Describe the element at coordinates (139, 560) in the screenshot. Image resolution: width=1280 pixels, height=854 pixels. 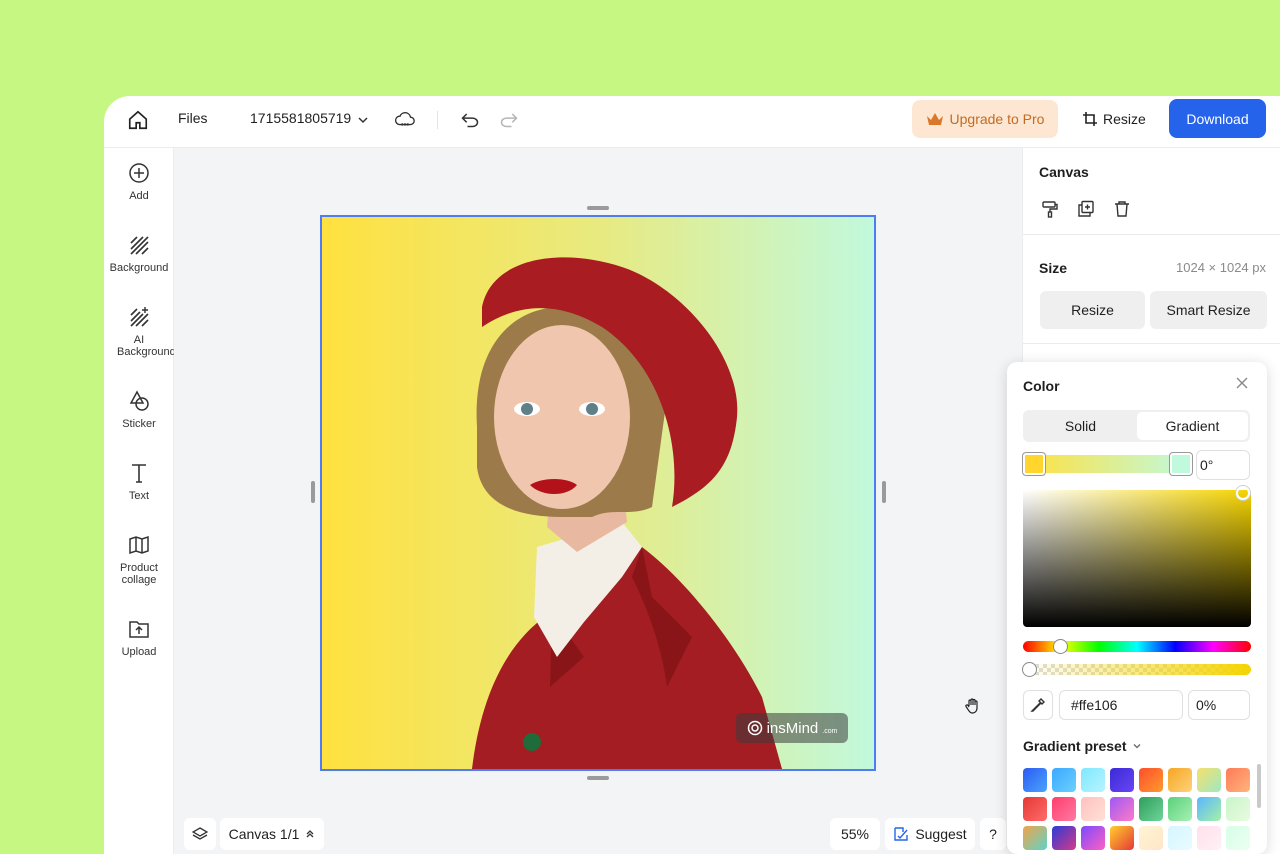
I see `sidebar-item-product-collage: Product collage` at that location.